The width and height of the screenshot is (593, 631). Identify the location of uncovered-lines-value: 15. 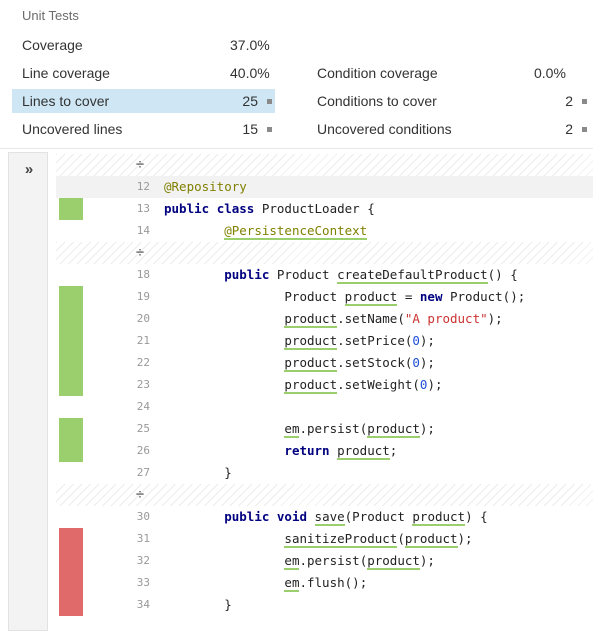
(250, 129).